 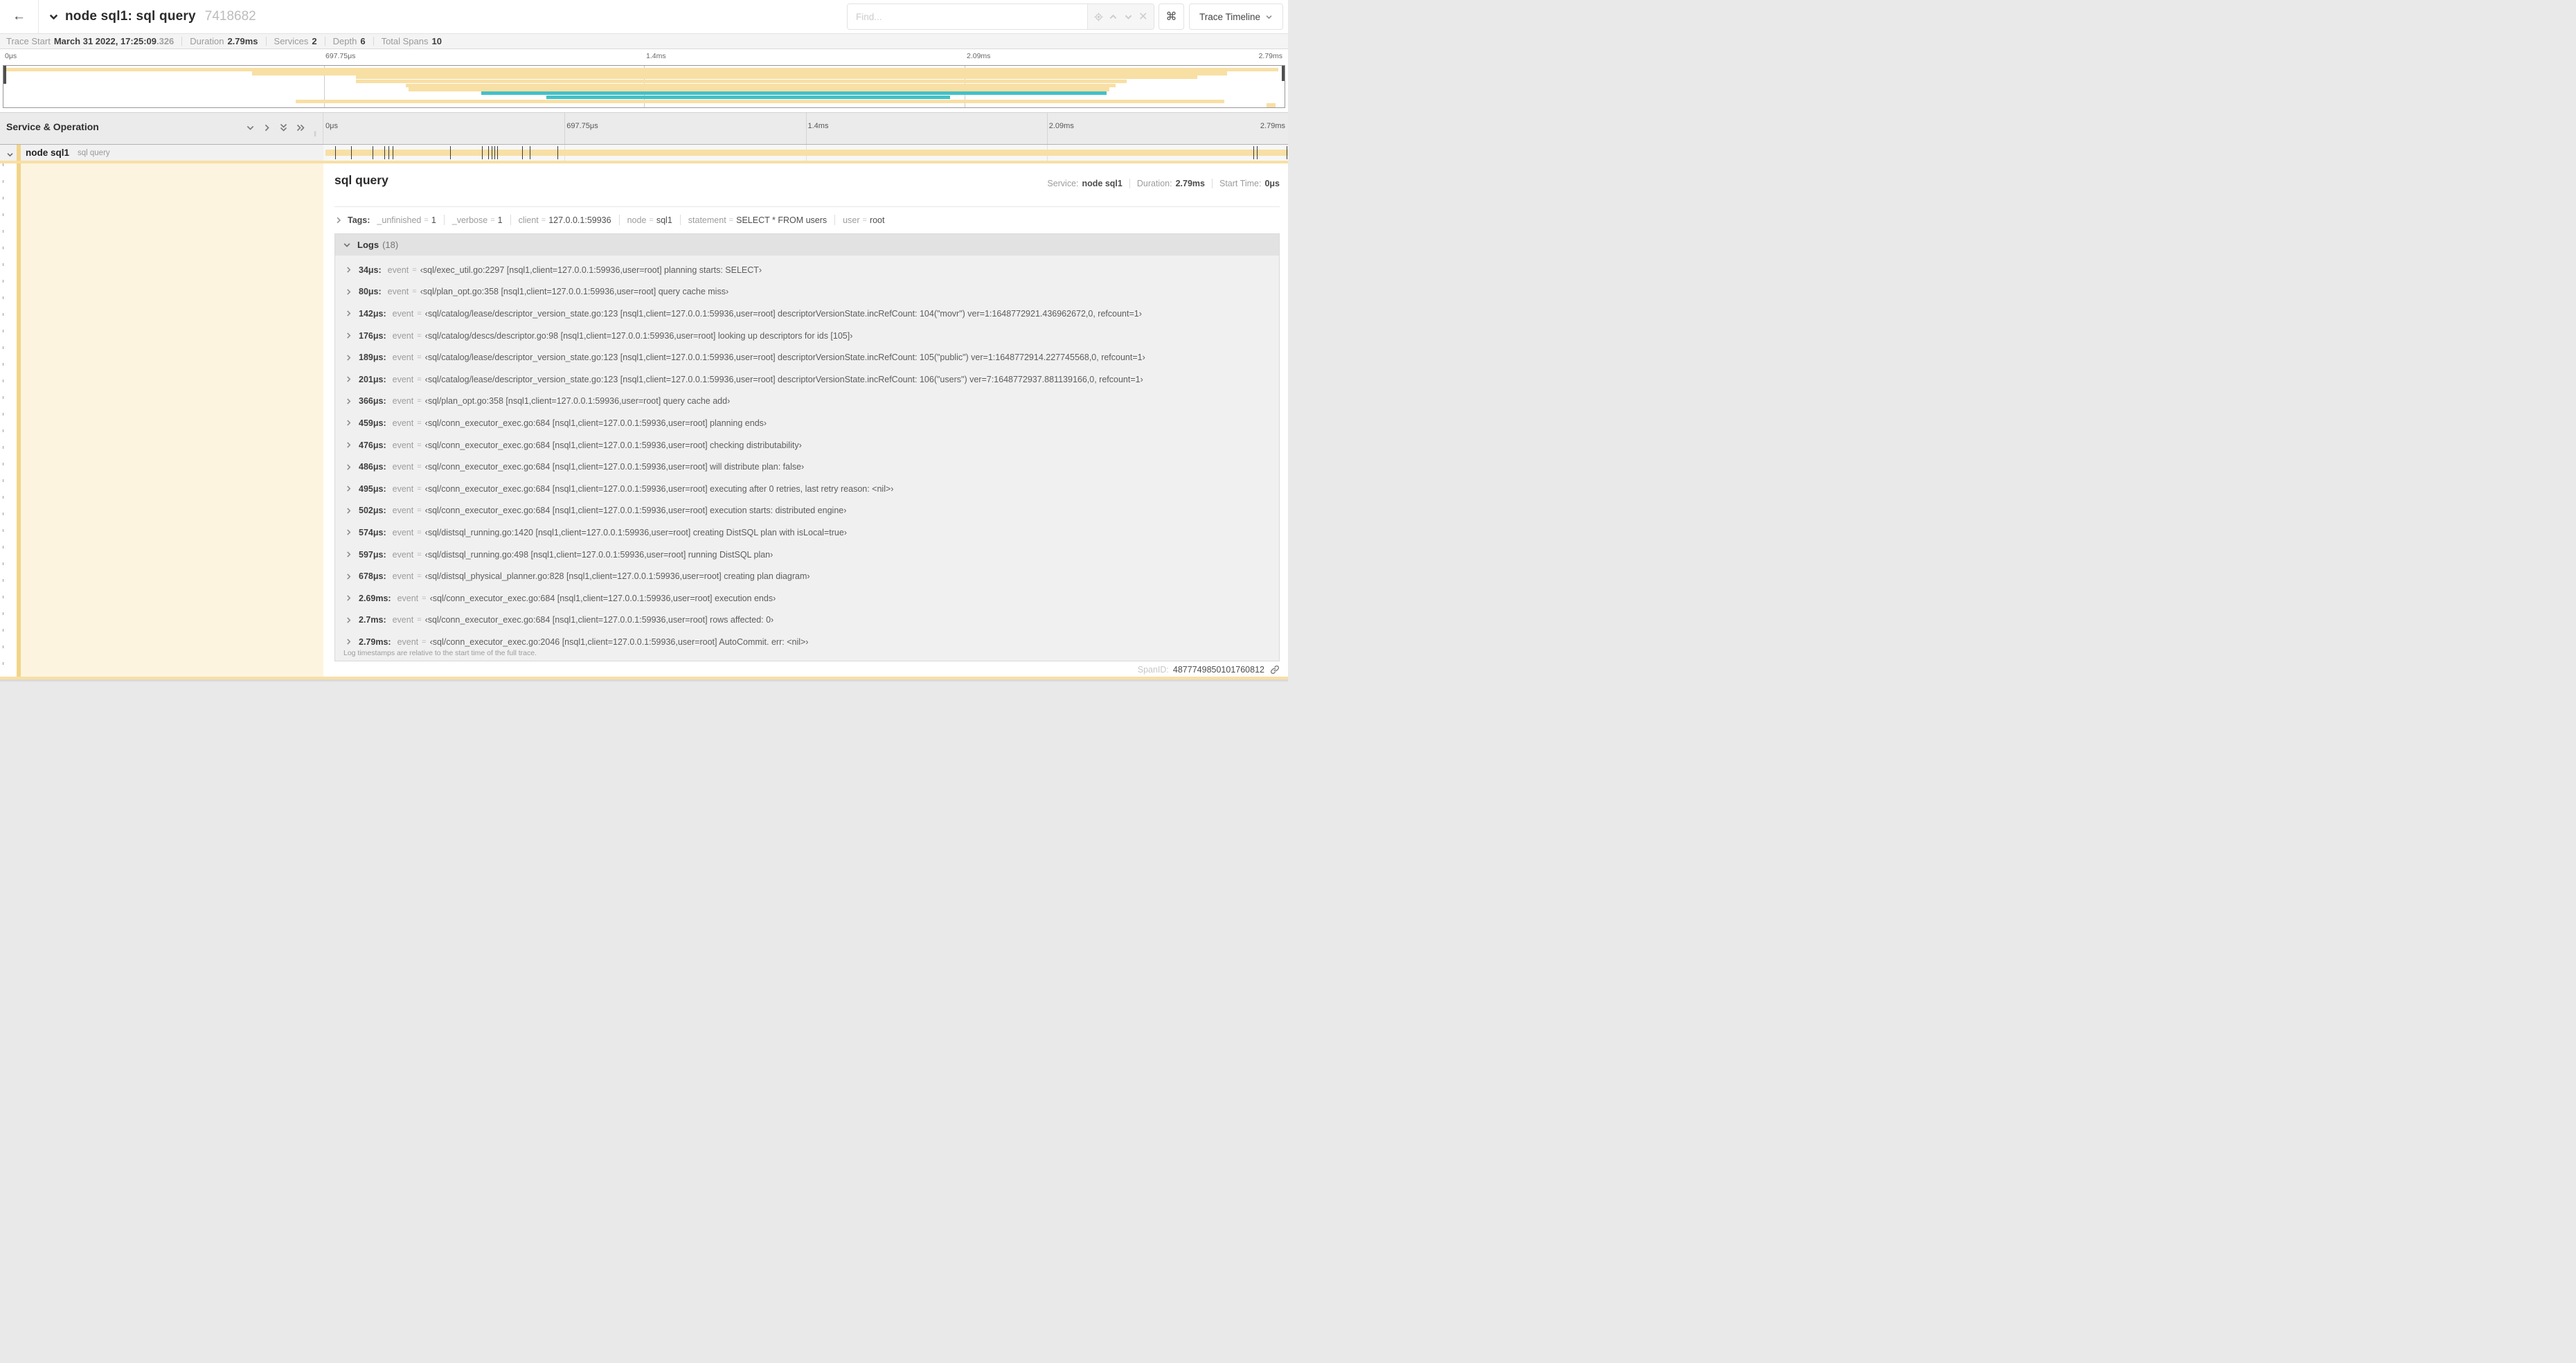 What do you see at coordinates (351, 152) in the screenshot?
I see `log-marker` at bounding box center [351, 152].